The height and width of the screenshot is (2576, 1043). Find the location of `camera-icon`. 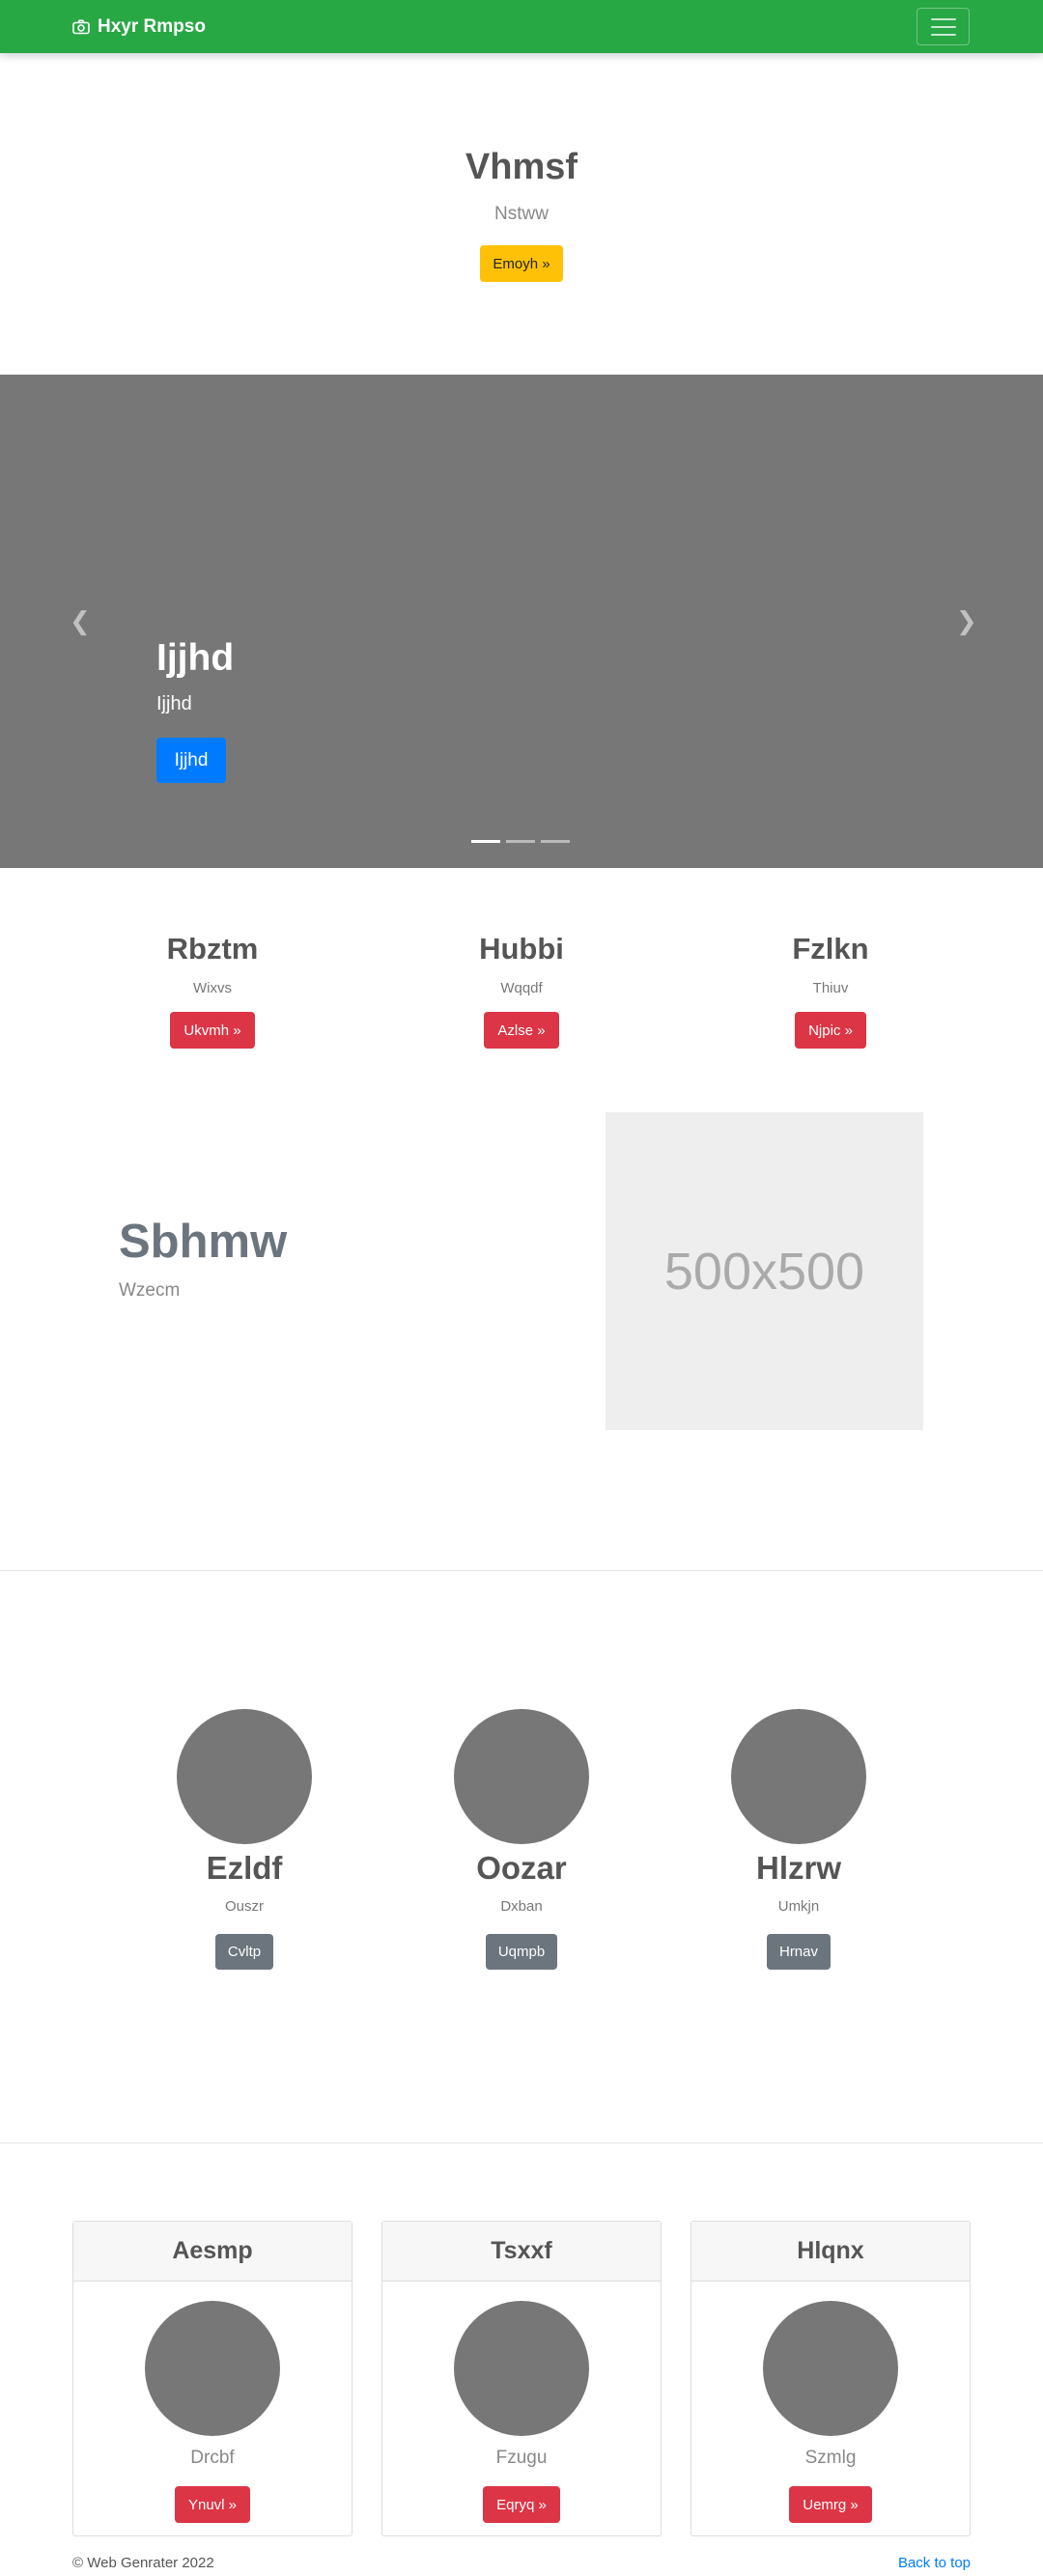

camera-icon is located at coordinates (81, 27).